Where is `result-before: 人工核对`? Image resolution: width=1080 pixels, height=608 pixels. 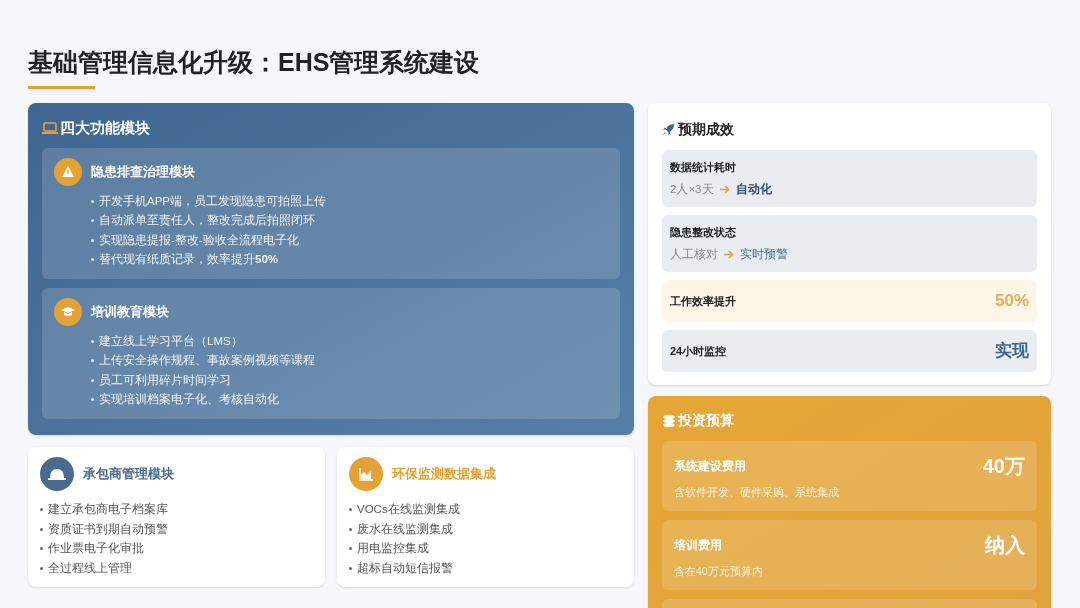 result-before: 人工核对 is located at coordinates (694, 254).